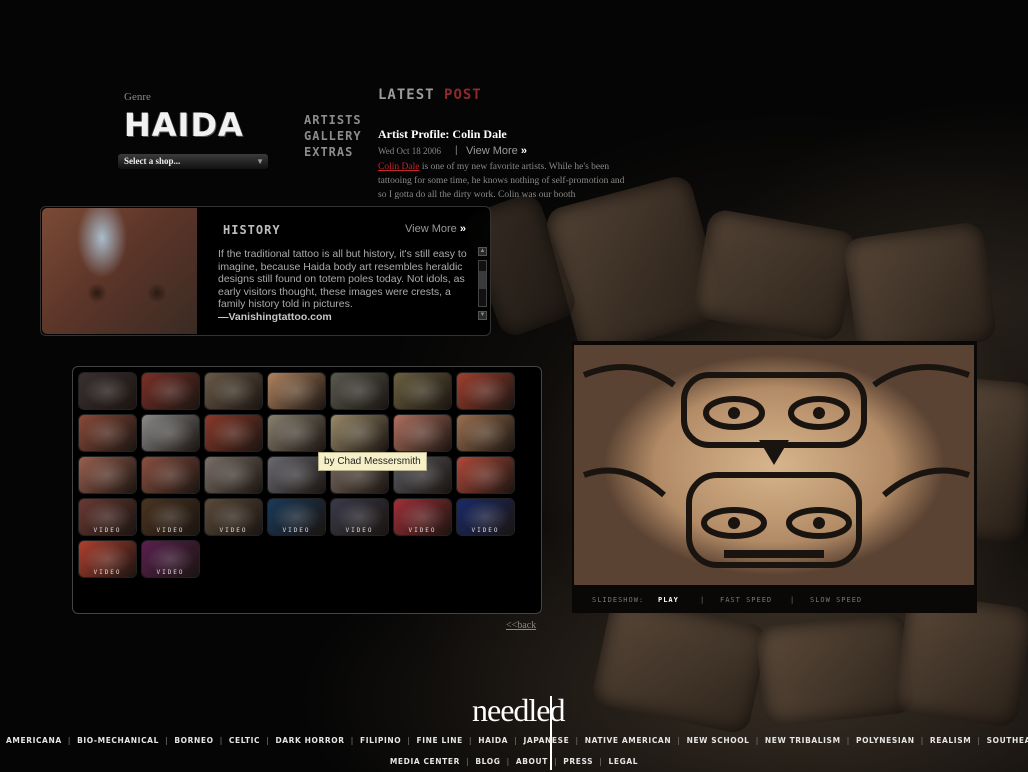 The image size is (1028, 772). I want to click on artist-tooltip: by Chad Messersmith, so click(372, 461).